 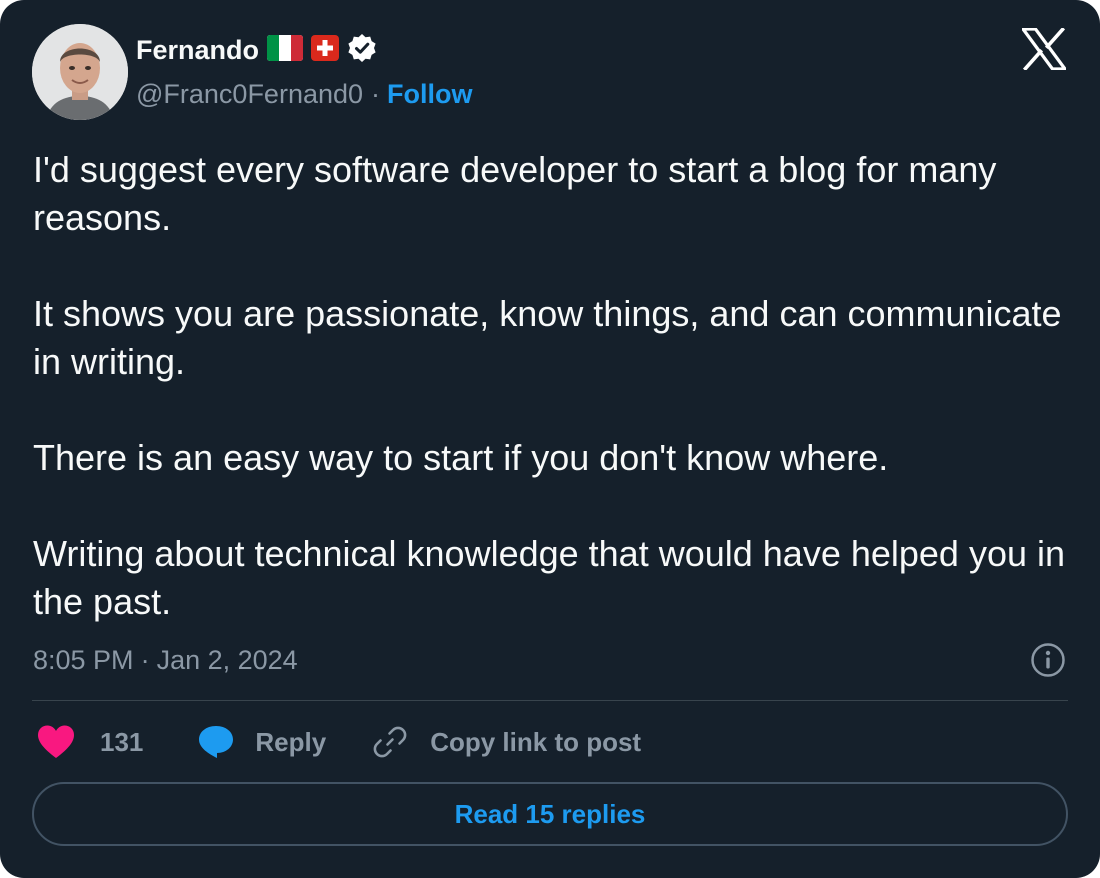 I want to click on link-icon, so click(x=390, y=742).